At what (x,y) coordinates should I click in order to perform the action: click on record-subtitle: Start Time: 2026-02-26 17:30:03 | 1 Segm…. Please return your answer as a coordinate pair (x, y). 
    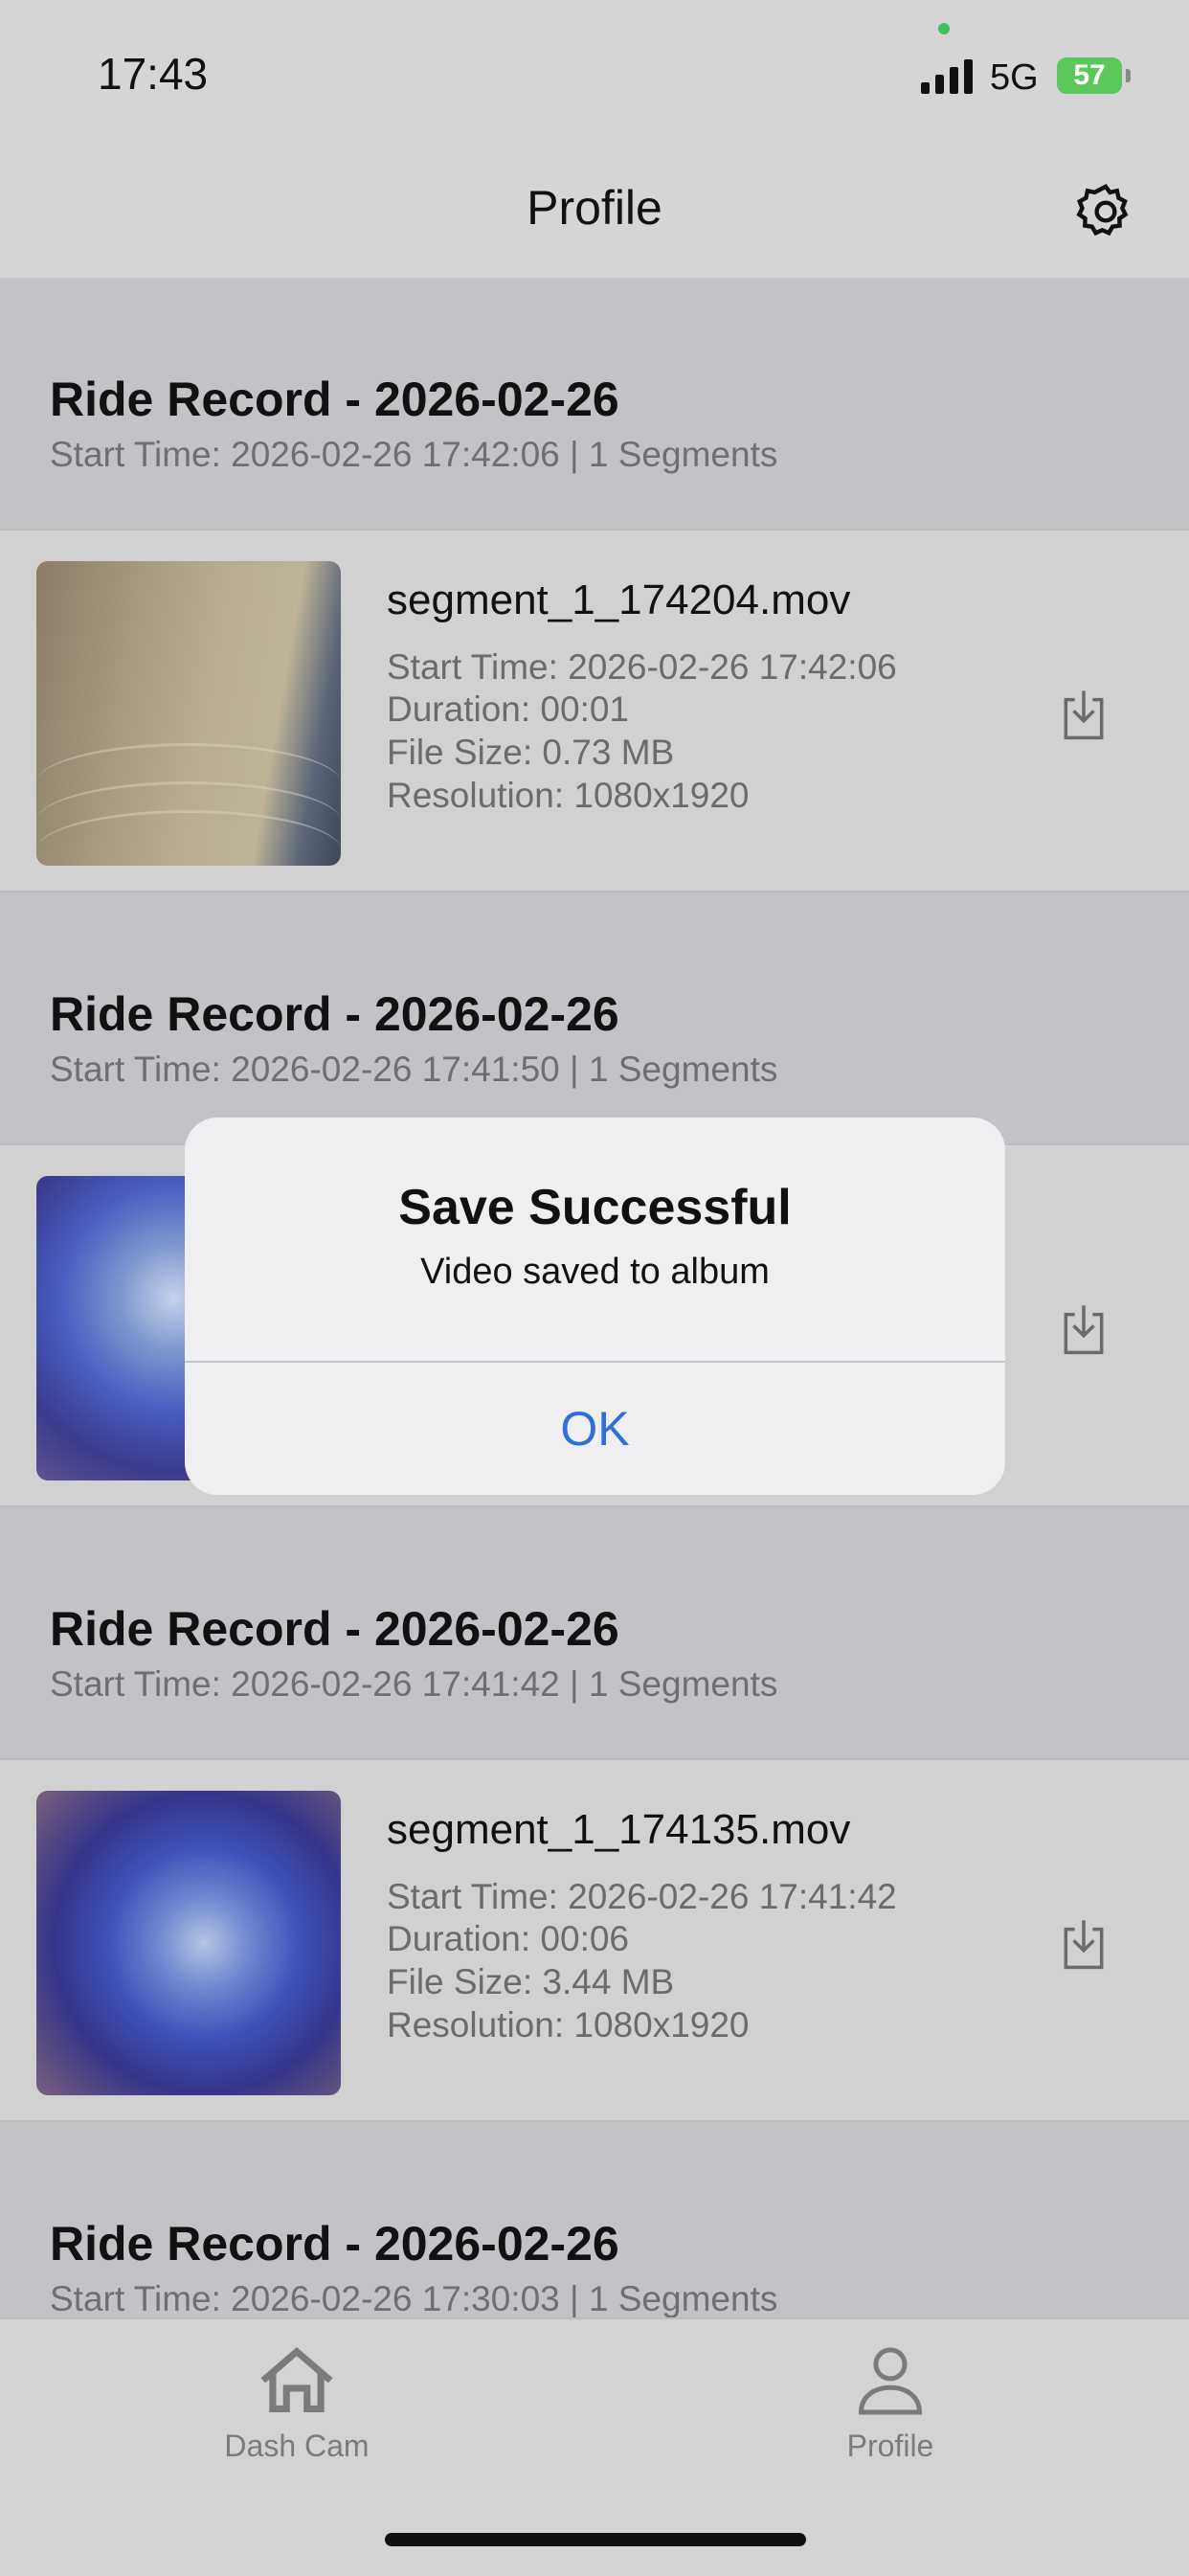
    Looking at the image, I should click on (414, 2298).